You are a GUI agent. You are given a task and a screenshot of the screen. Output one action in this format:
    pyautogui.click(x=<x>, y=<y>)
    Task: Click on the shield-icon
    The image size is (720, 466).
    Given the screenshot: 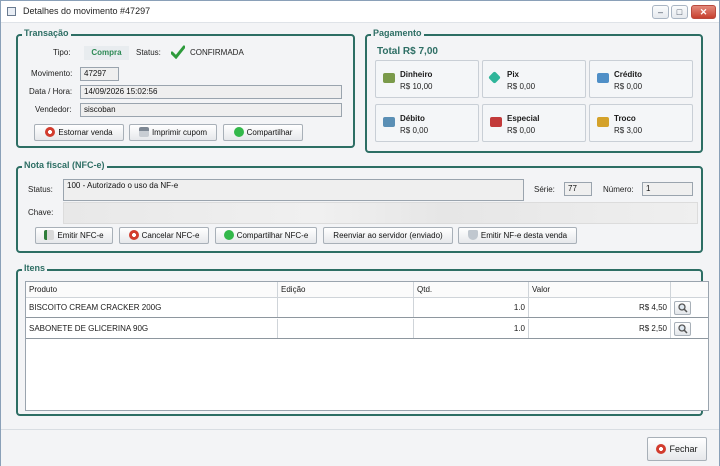 What is the action you would take?
    pyautogui.click(x=472, y=235)
    